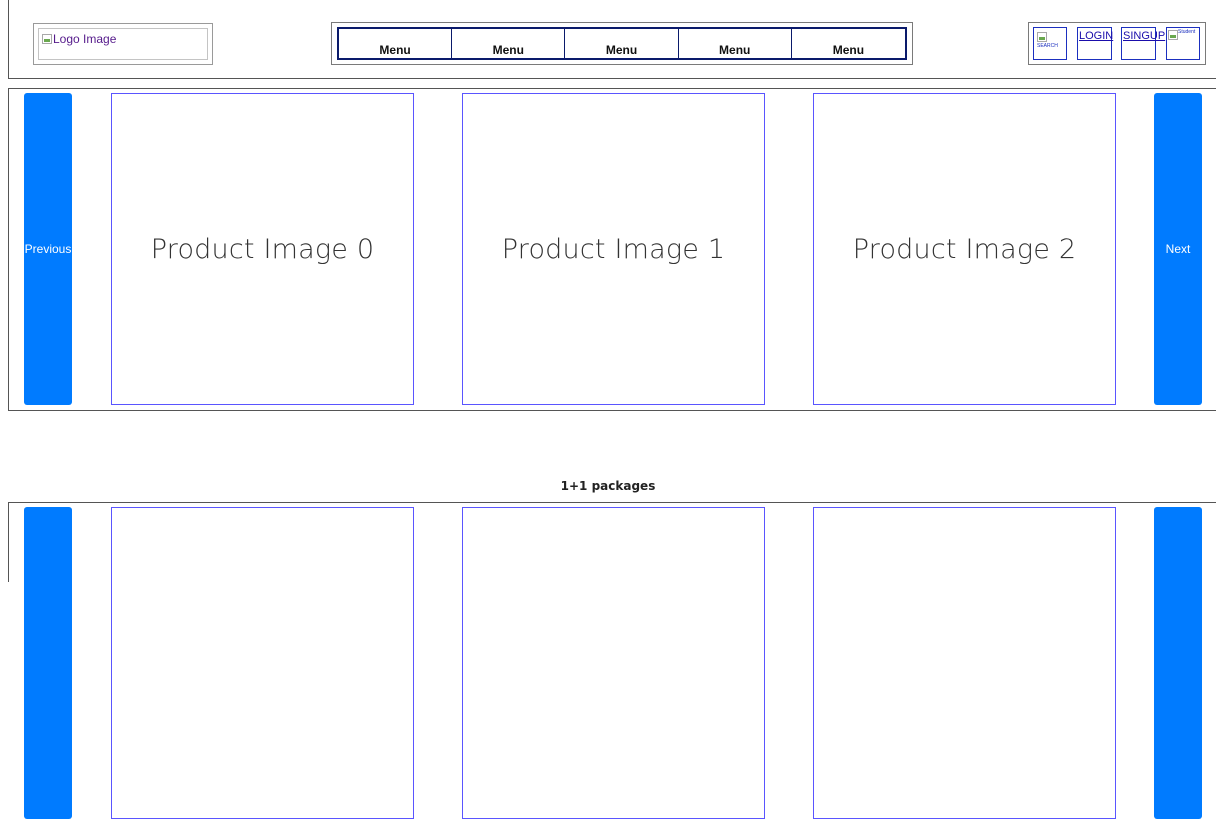 Image resolution: width=1216 pixels, height=819 pixels. Describe the element at coordinates (608, 486) in the screenshot. I see `section-title: 1+1 packages` at that location.